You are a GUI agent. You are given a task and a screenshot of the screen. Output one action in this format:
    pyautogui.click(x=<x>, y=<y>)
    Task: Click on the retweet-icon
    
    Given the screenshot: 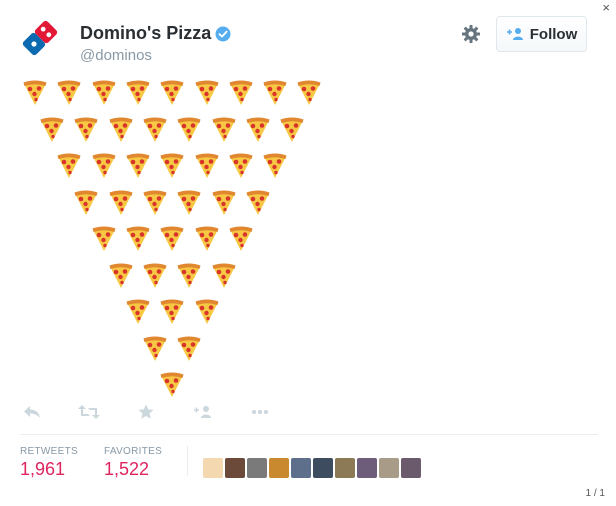 What is the action you would take?
    pyautogui.click(x=89, y=412)
    